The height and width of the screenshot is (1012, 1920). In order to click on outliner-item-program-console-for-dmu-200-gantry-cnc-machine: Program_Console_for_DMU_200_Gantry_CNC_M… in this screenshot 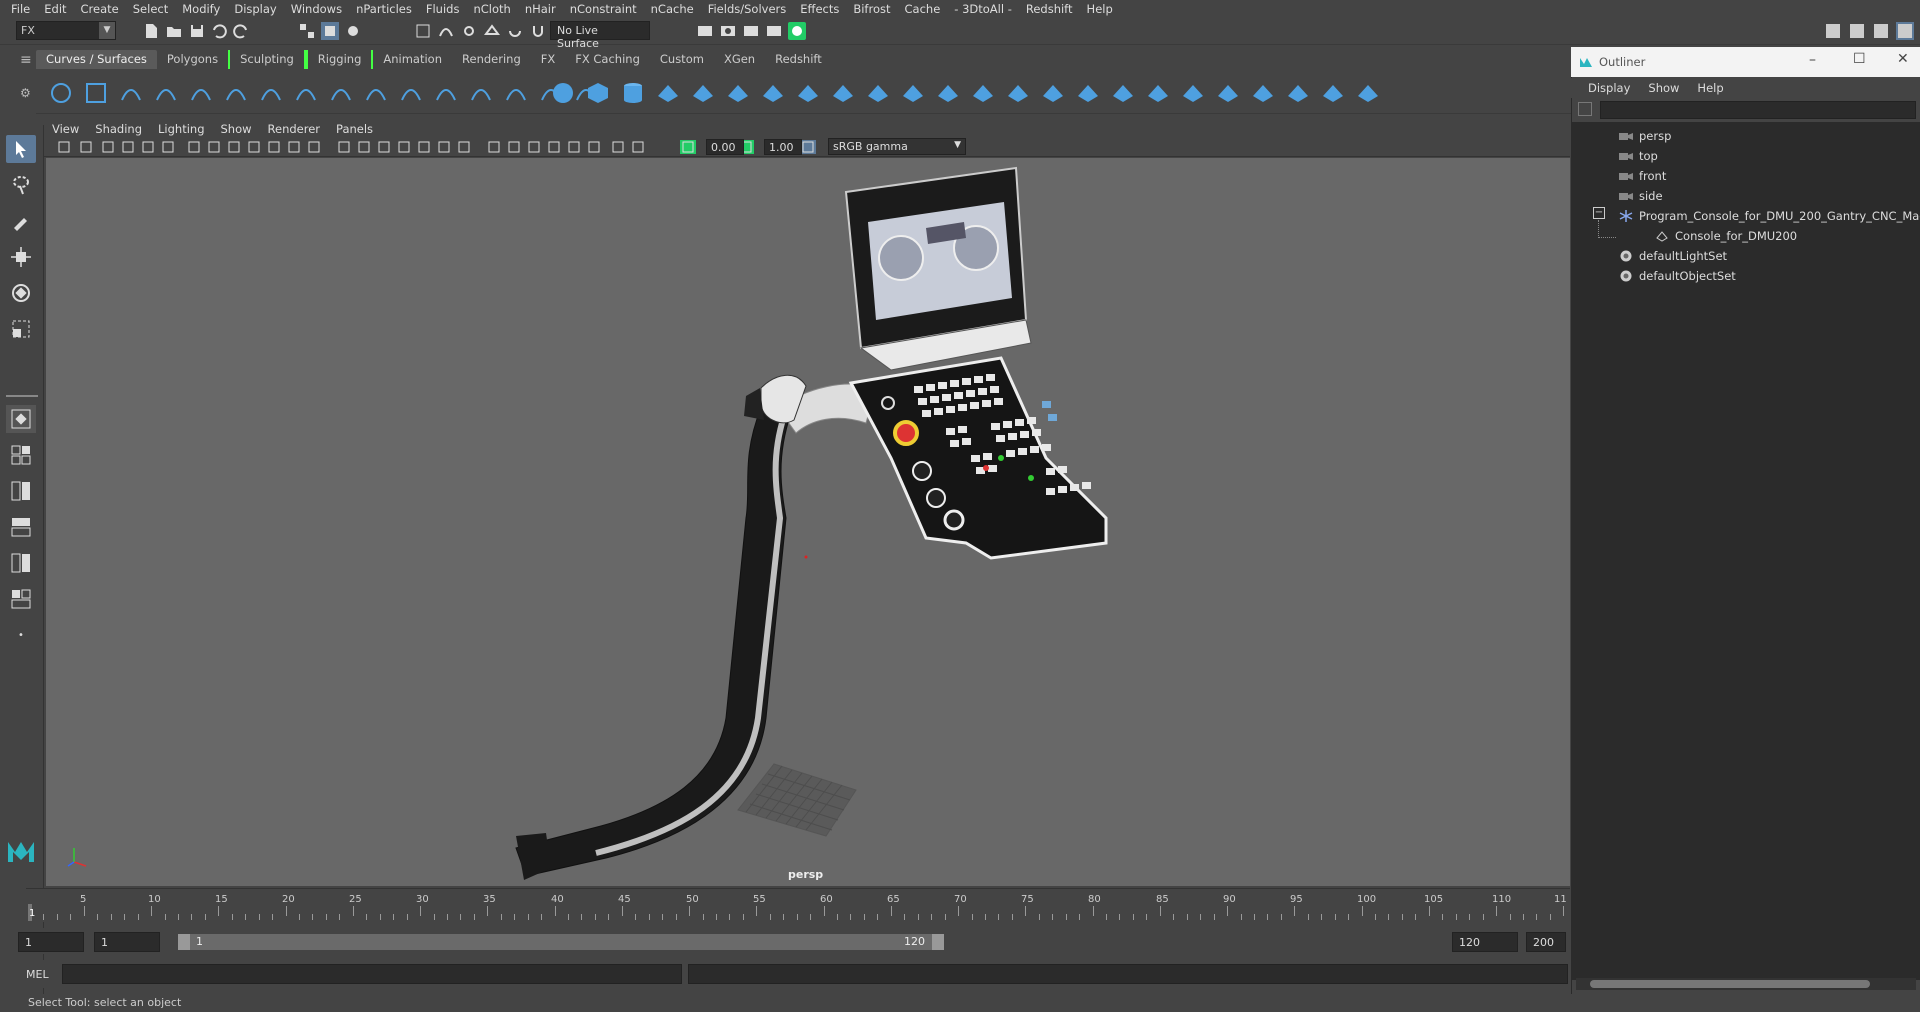, I will do `click(1769, 216)`.